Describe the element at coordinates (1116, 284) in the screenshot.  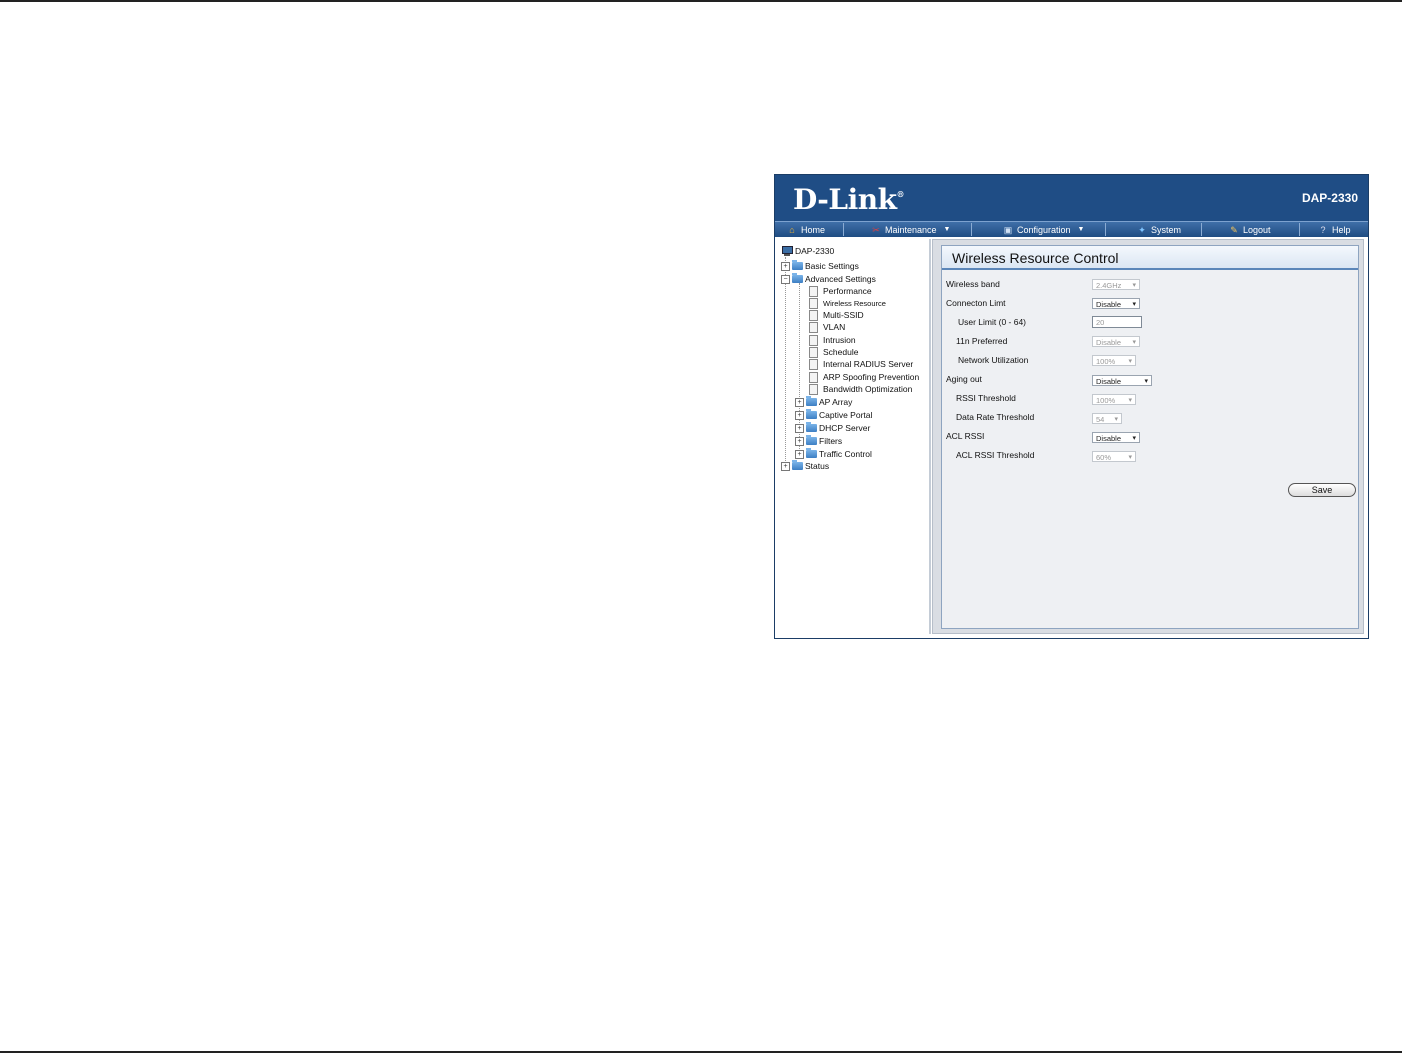
I see `wireless-band-select: 2.4GHz ▾` at that location.